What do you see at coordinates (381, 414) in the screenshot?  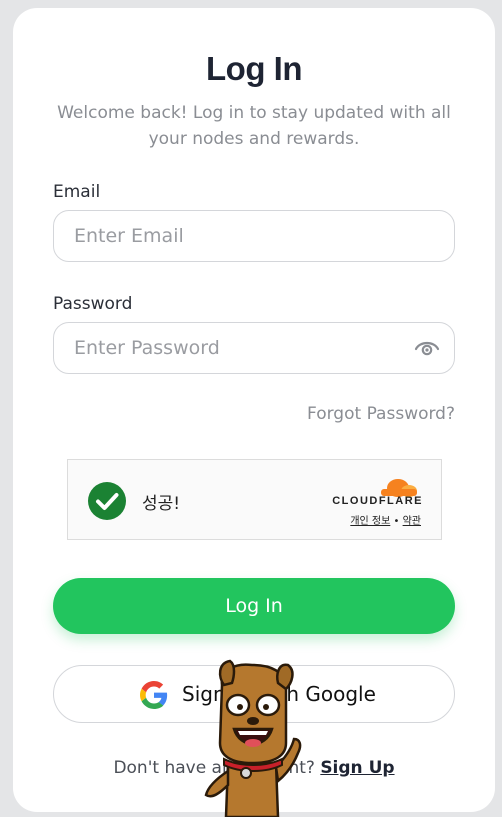 I see `forgot-password-link: Forgot Password?` at bounding box center [381, 414].